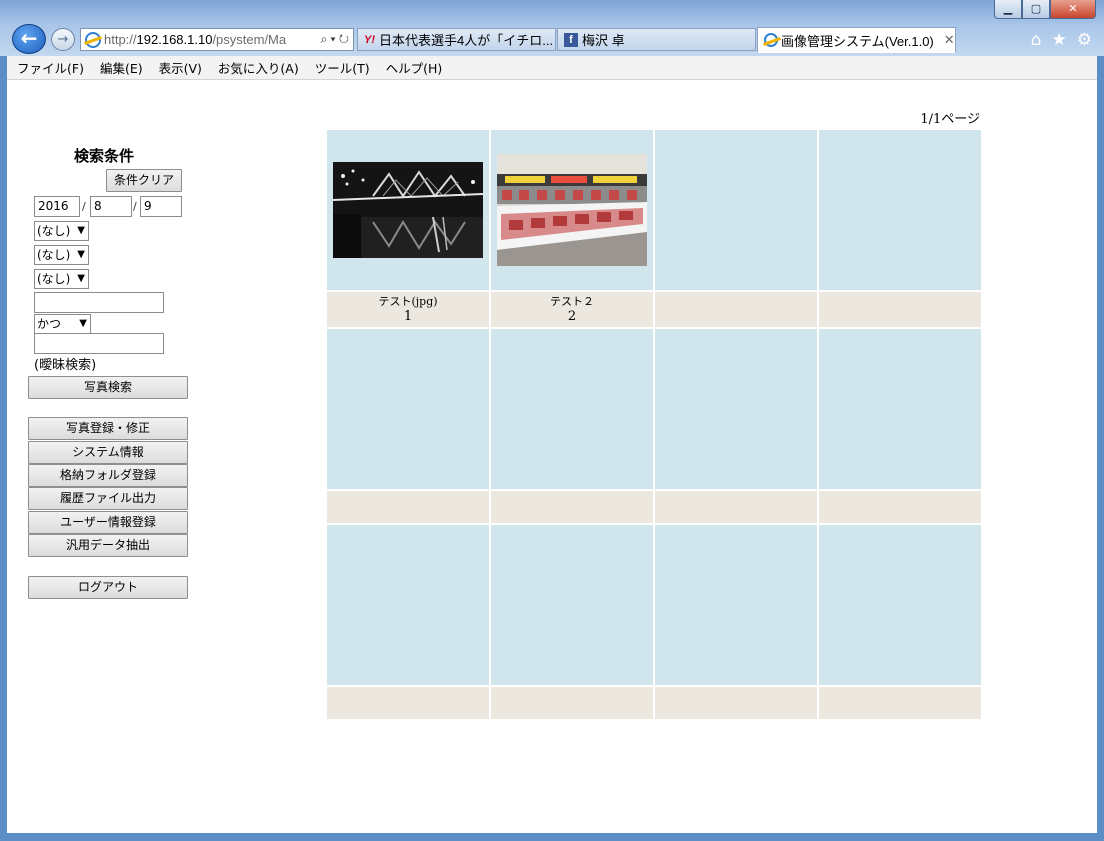 The height and width of the screenshot is (841, 1104). I want to click on search-refresh-icon: ⌕ ▾ ↻, so click(334, 39).